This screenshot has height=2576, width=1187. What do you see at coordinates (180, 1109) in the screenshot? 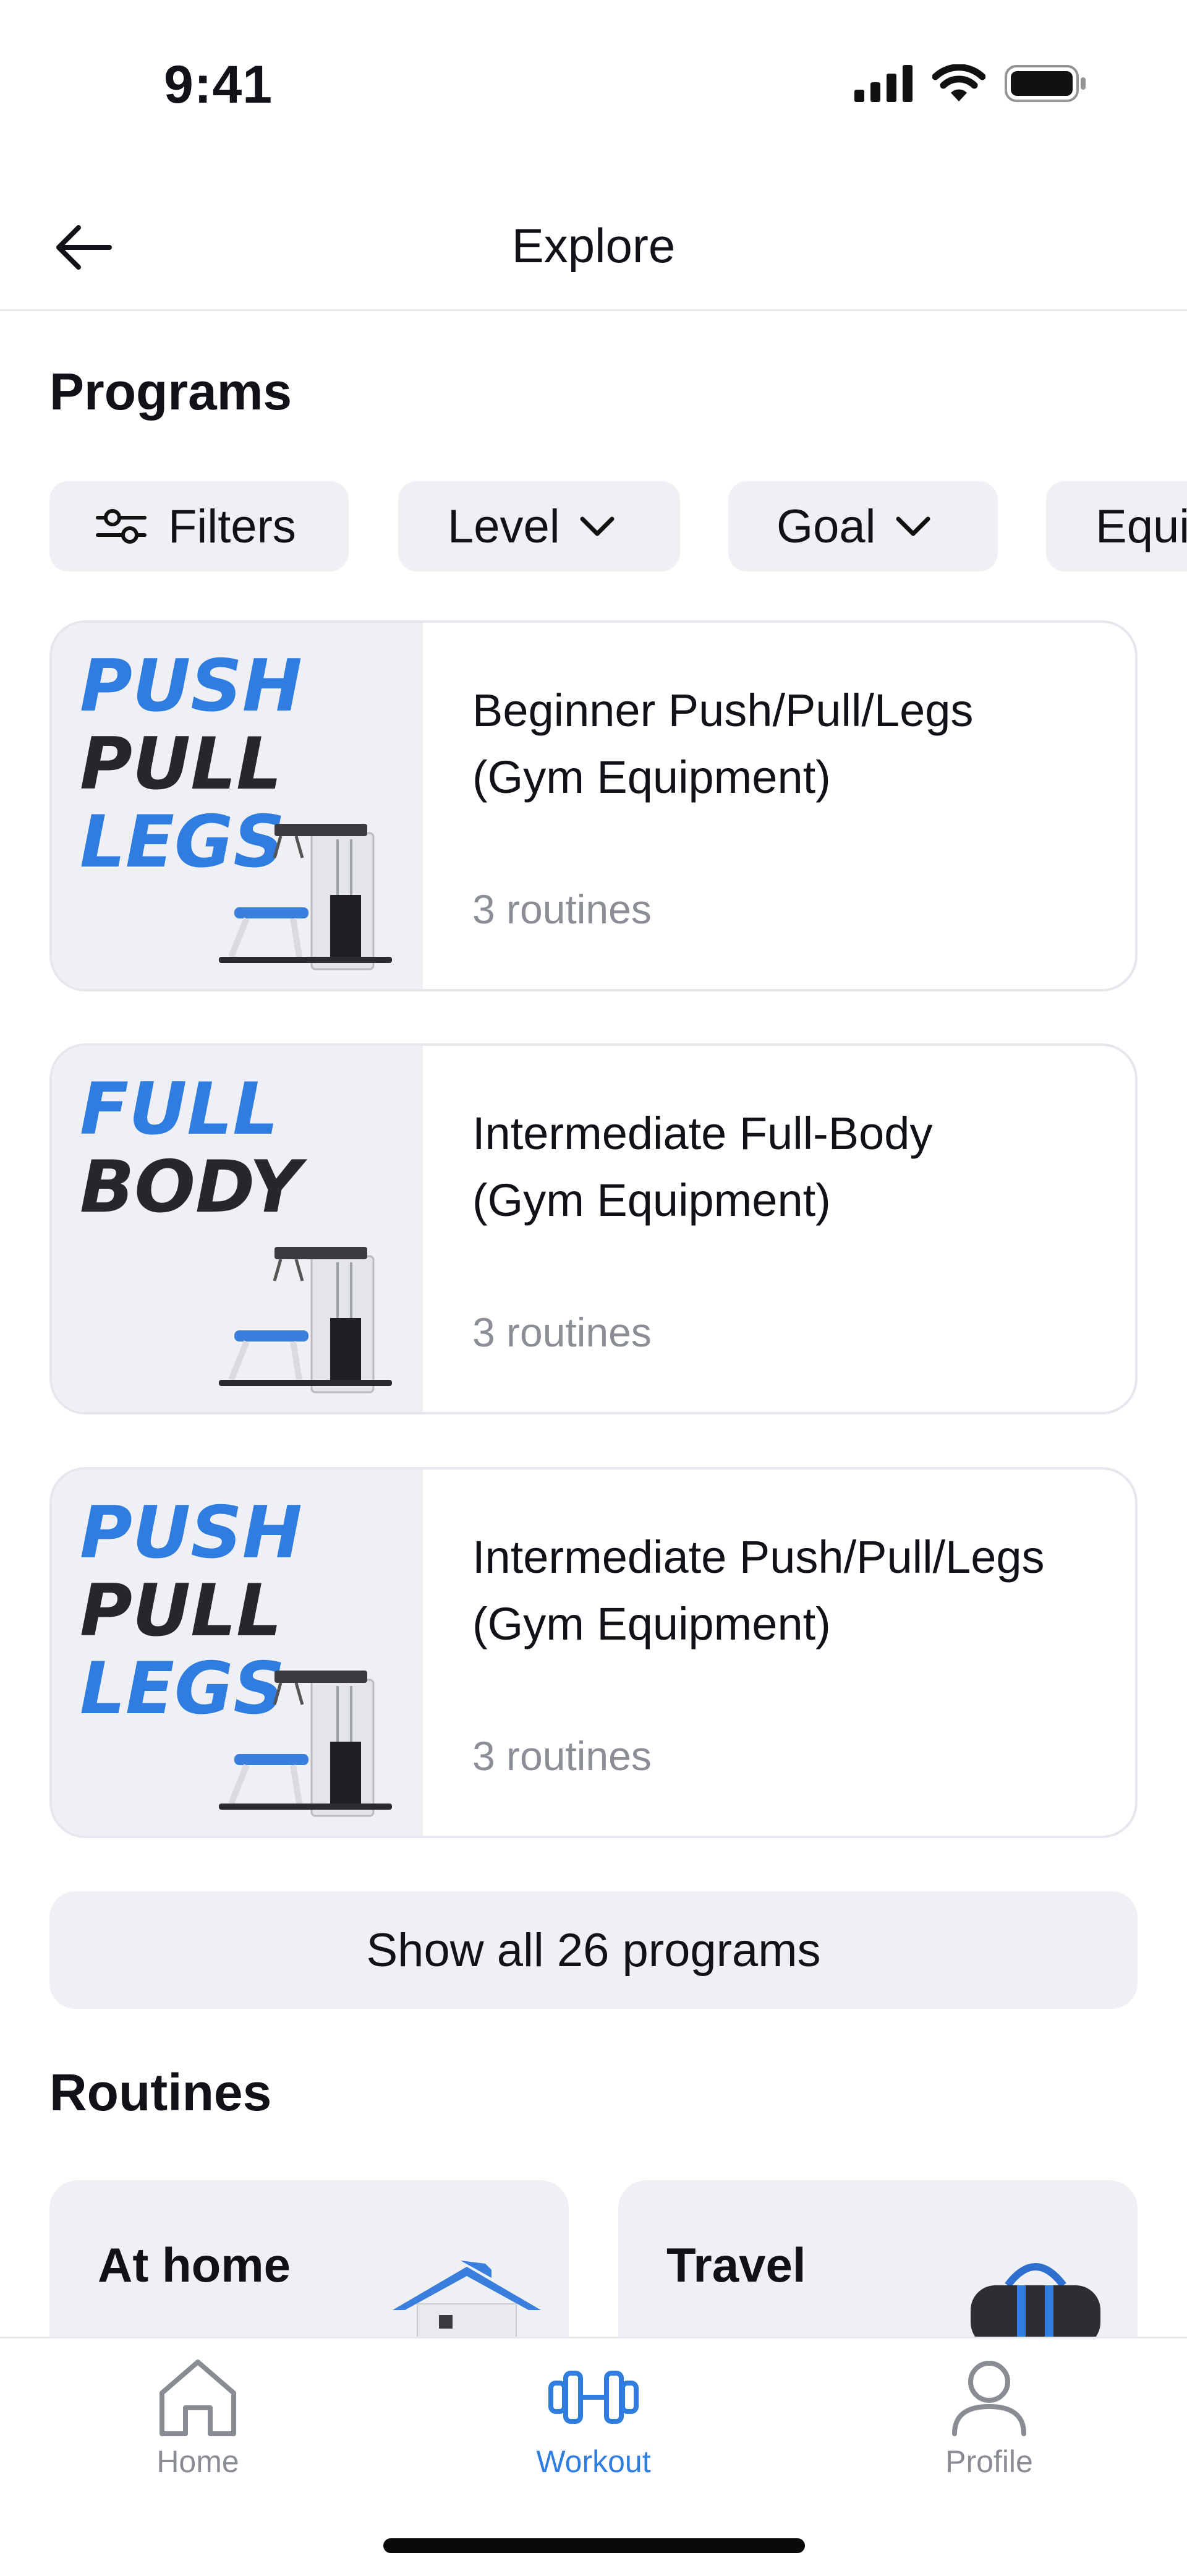
I see `thumb-word: FULL` at bounding box center [180, 1109].